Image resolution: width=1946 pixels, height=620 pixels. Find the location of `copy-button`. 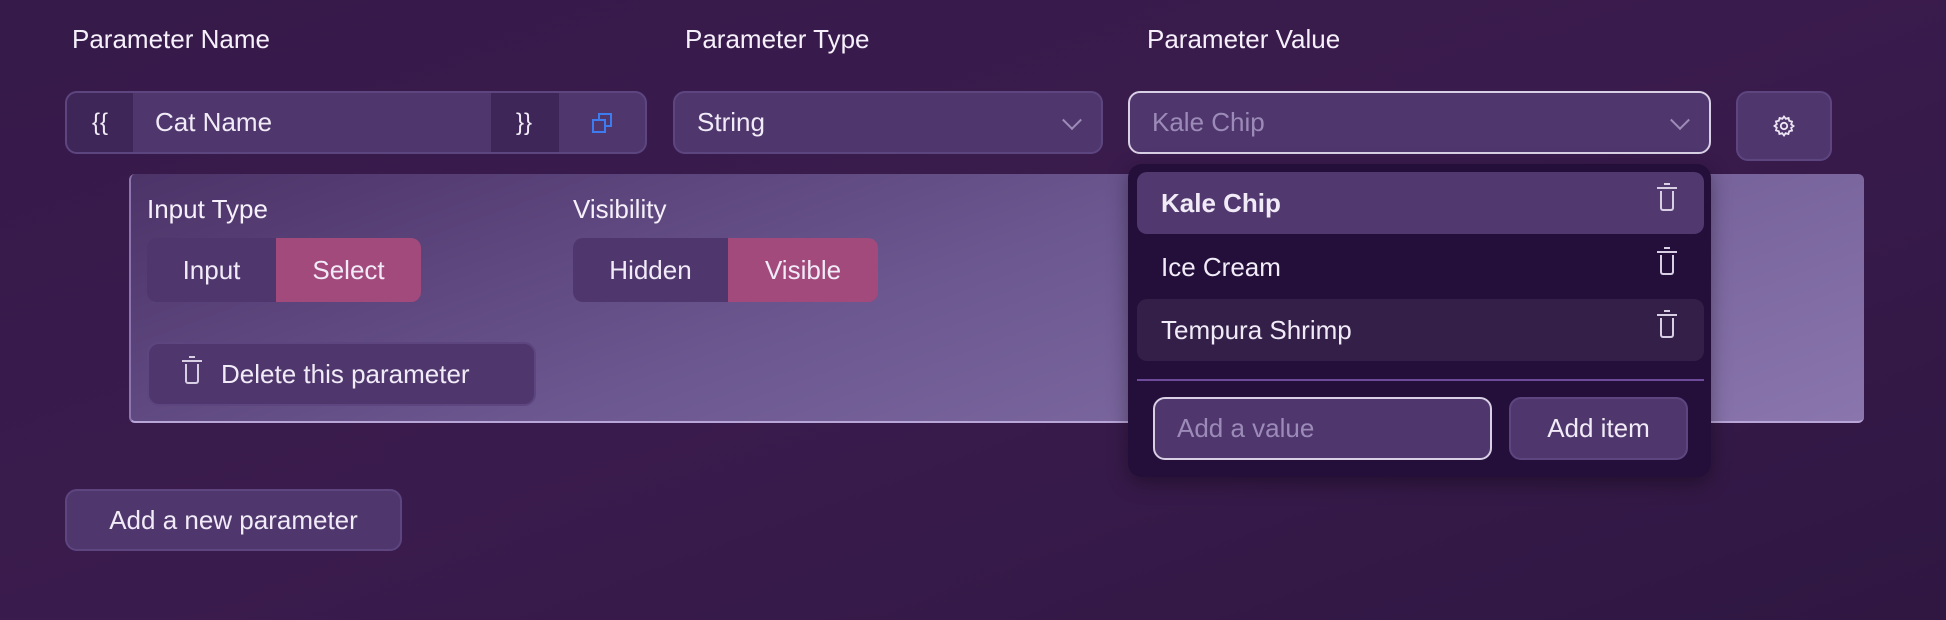

copy-button is located at coordinates (601, 122).